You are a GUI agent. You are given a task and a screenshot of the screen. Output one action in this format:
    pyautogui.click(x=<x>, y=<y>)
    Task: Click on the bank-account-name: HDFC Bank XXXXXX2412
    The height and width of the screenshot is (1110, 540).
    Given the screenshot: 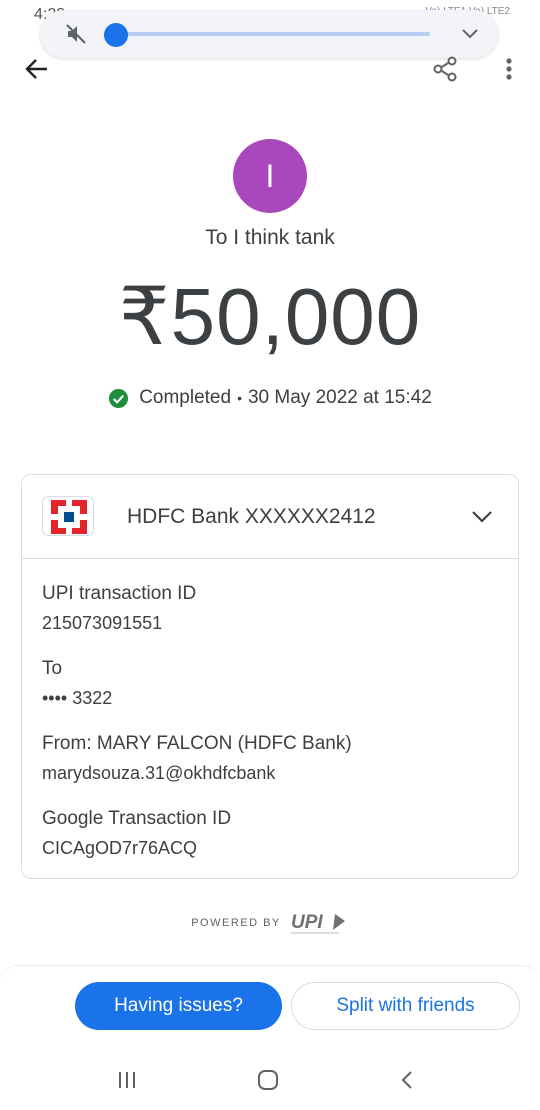 What is the action you would take?
    pyautogui.click(x=251, y=516)
    